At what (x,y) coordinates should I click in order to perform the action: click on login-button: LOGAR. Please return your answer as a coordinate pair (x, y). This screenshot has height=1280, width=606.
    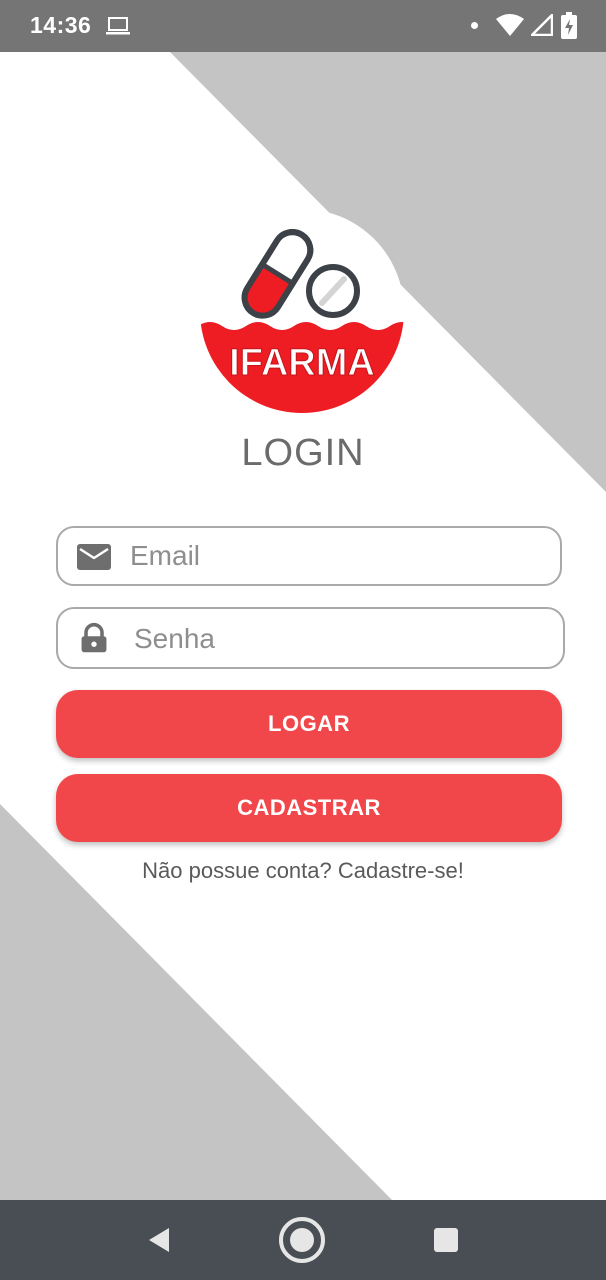
    Looking at the image, I should click on (309, 724).